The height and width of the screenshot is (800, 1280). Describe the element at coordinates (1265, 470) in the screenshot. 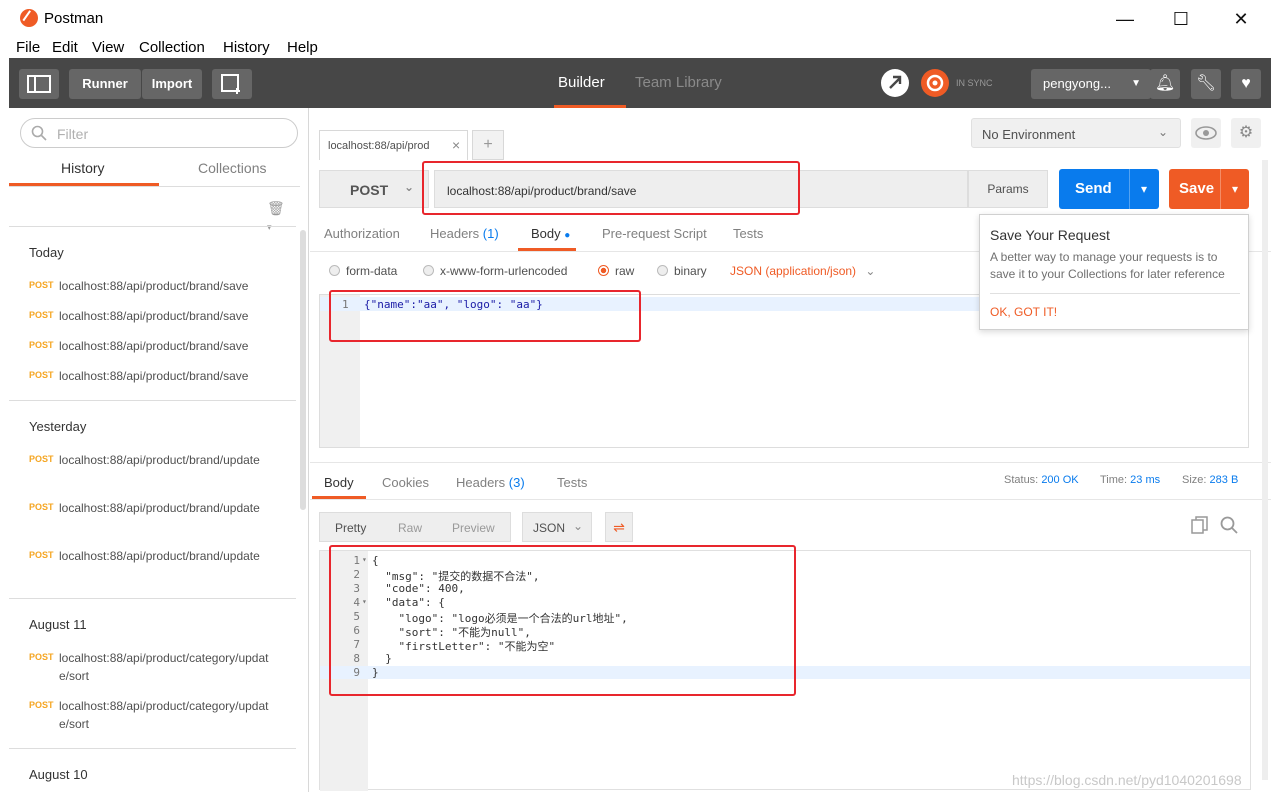

I see `main-scrollbar` at that location.